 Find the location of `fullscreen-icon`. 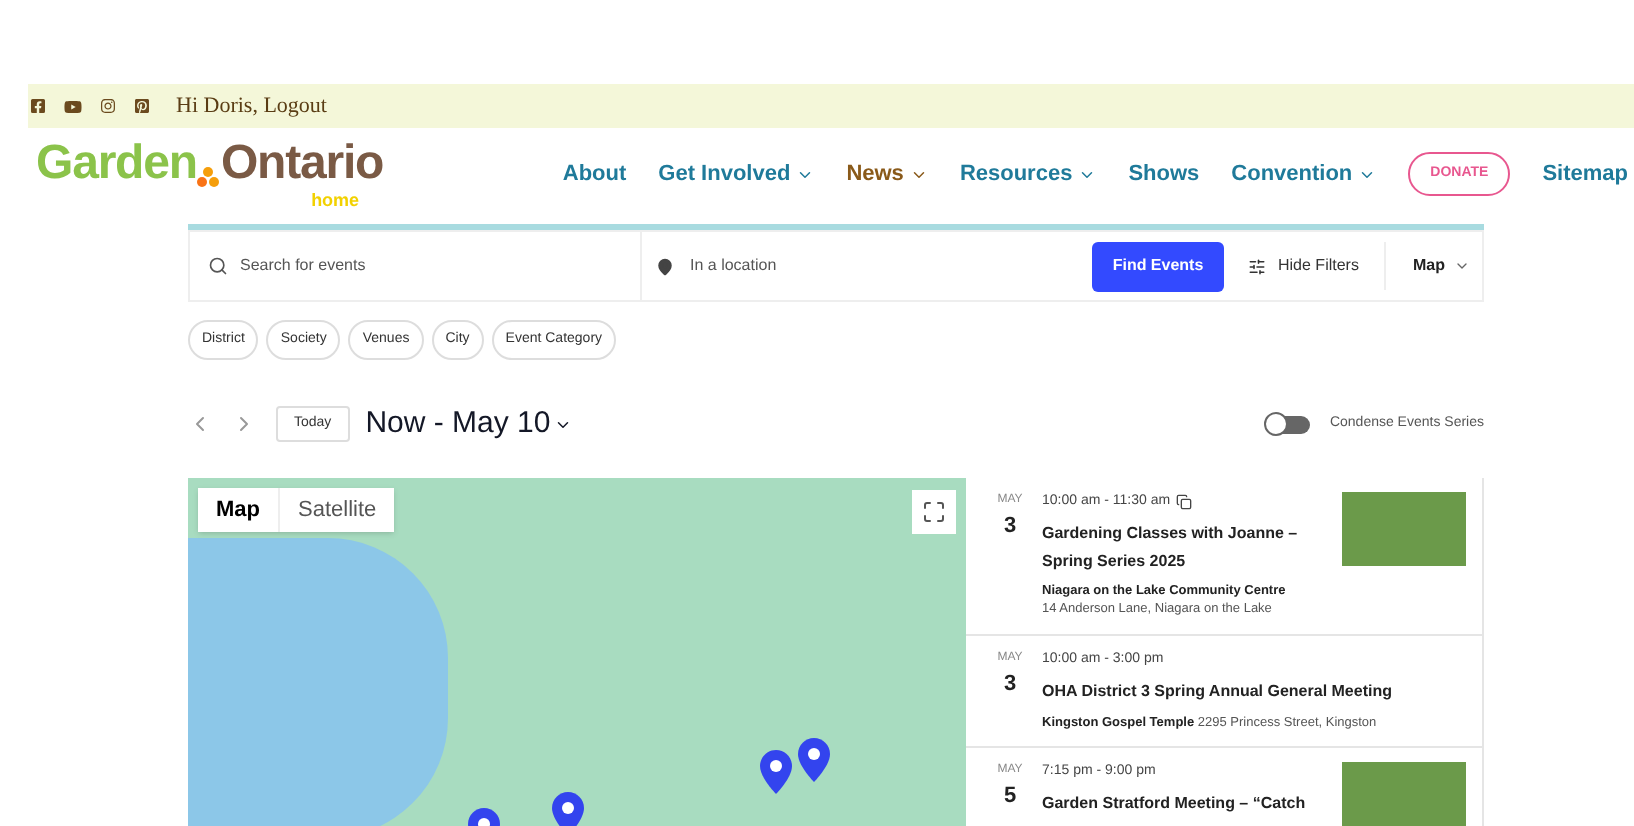

fullscreen-icon is located at coordinates (934, 512).